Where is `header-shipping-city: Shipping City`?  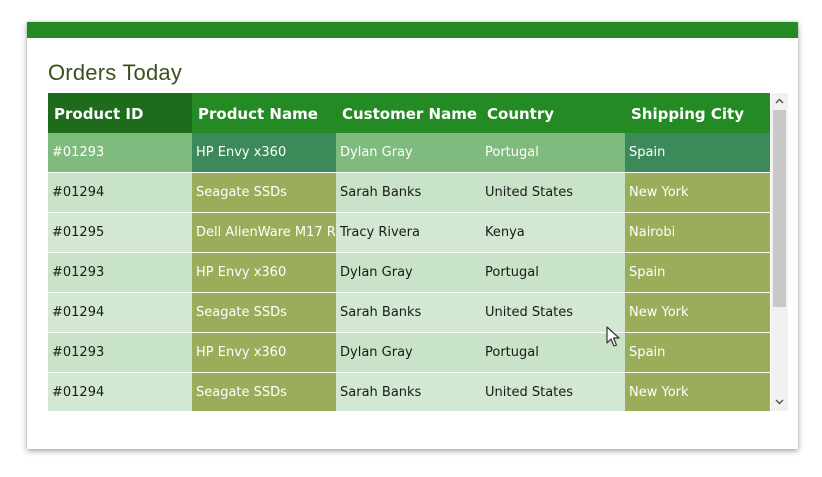 header-shipping-city: Shipping City is located at coordinates (697, 113).